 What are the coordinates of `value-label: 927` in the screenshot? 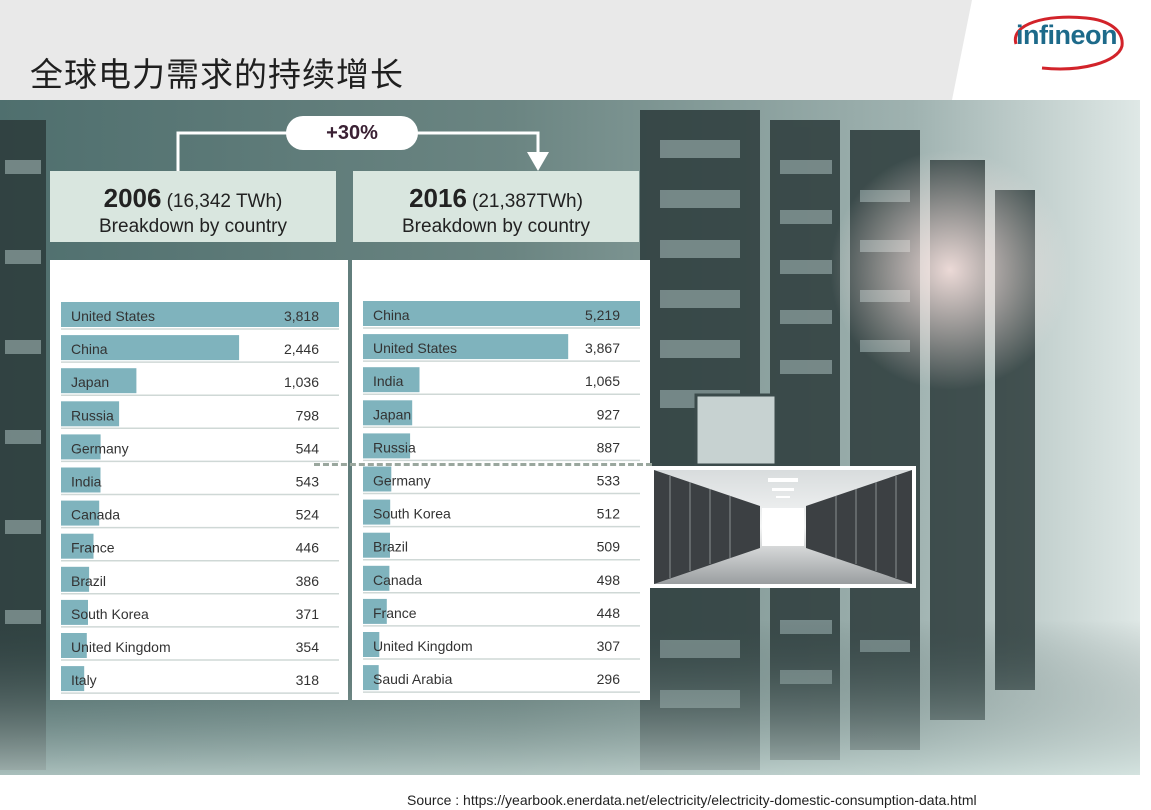 It's located at (609, 414).